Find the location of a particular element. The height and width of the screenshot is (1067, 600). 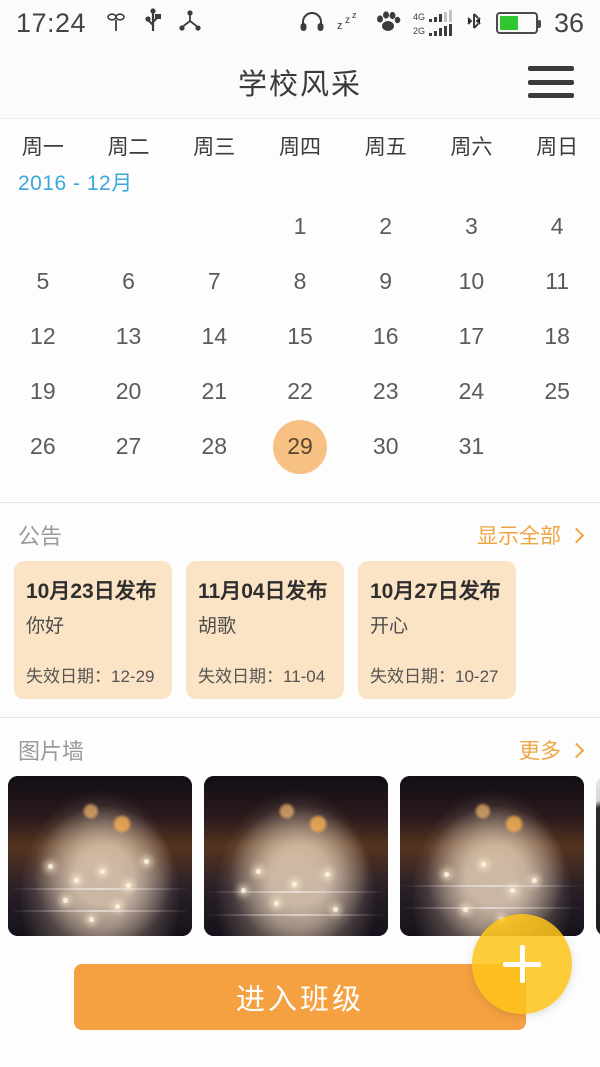

sleep-mode-icon: zzz is located at coordinates (350, 23).